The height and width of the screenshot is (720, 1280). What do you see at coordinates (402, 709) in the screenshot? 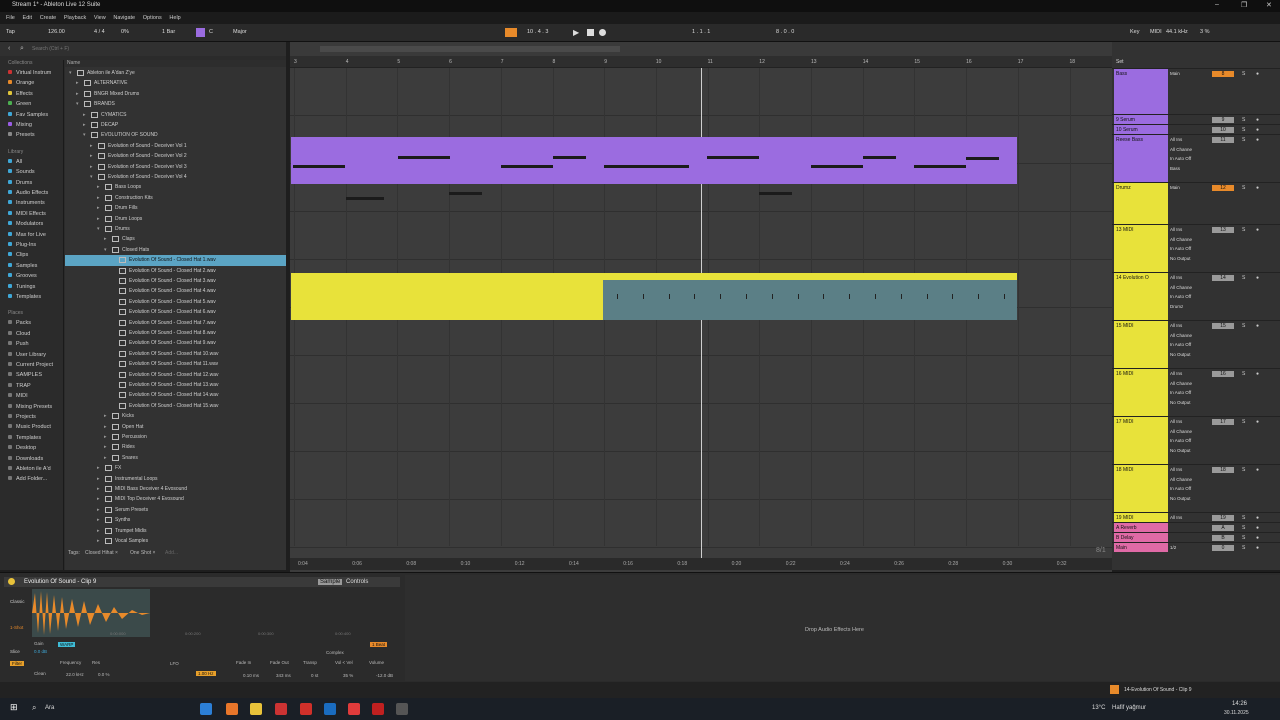
I see `ableton-icon` at bounding box center [402, 709].